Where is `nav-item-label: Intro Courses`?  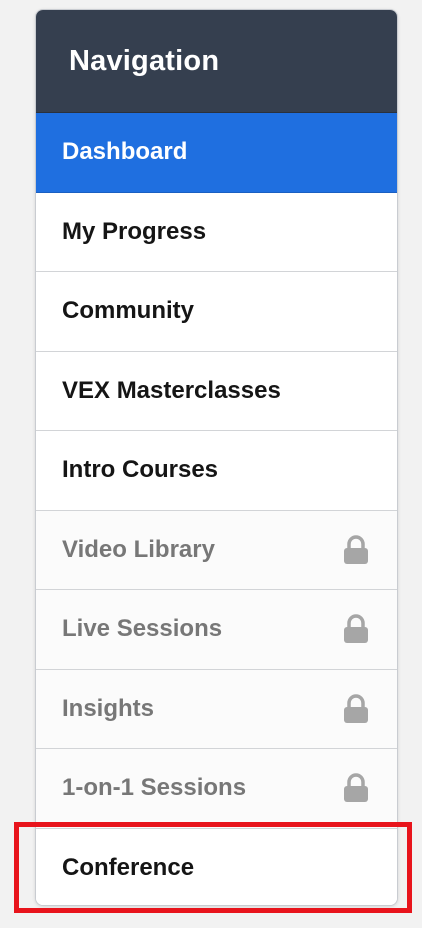 nav-item-label: Intro Courses is located at coordinates (140, 470).